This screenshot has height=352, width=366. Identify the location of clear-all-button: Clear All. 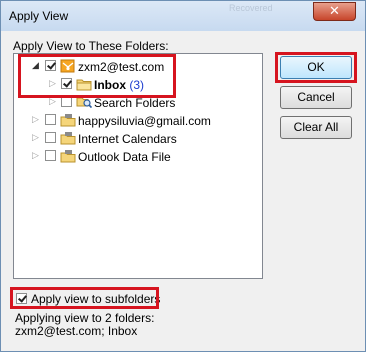
(316, 127).